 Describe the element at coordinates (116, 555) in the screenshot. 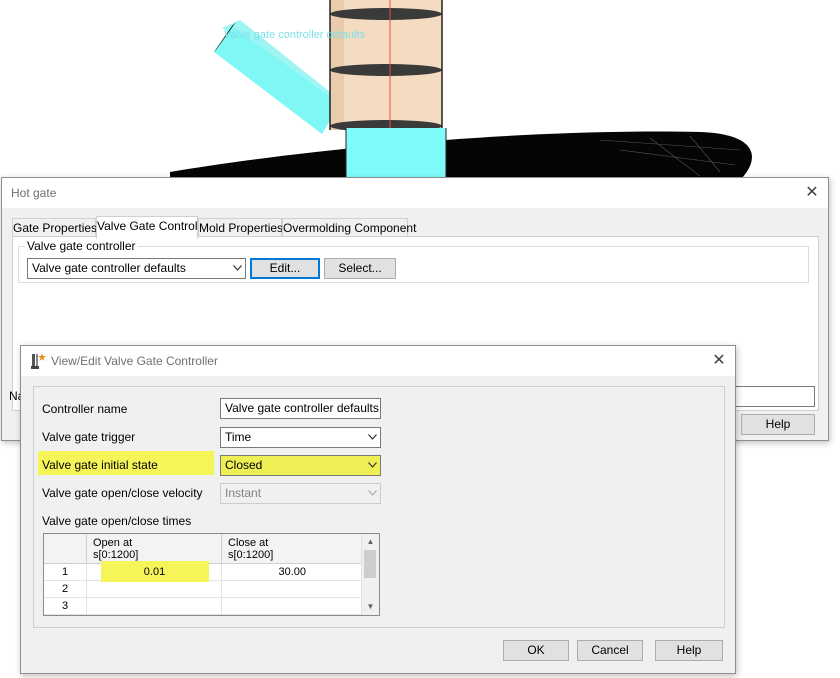

I see `open-at-header-line2: s[0:1200]` at that location.